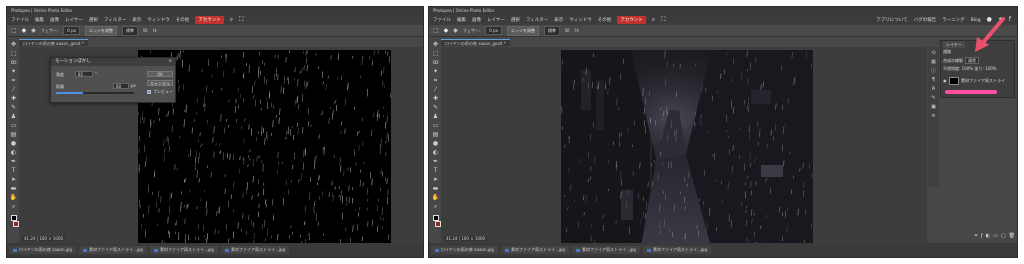  Describe the element at coordinates (953, 20) in the screenshot. I see `learn-link: ラーニング` at that location.